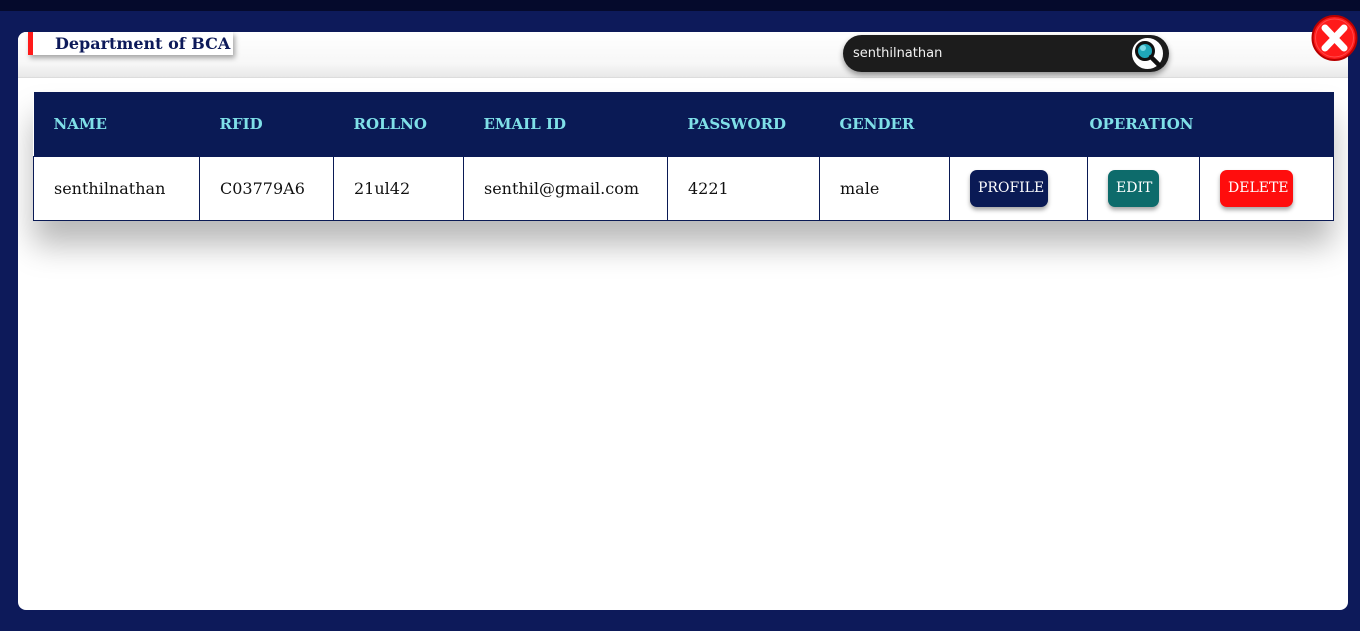  What do you see at coordinates (130, 43) in the screenshot?
I see `department-title: Department of BCA` at bounding box center [130, 43].